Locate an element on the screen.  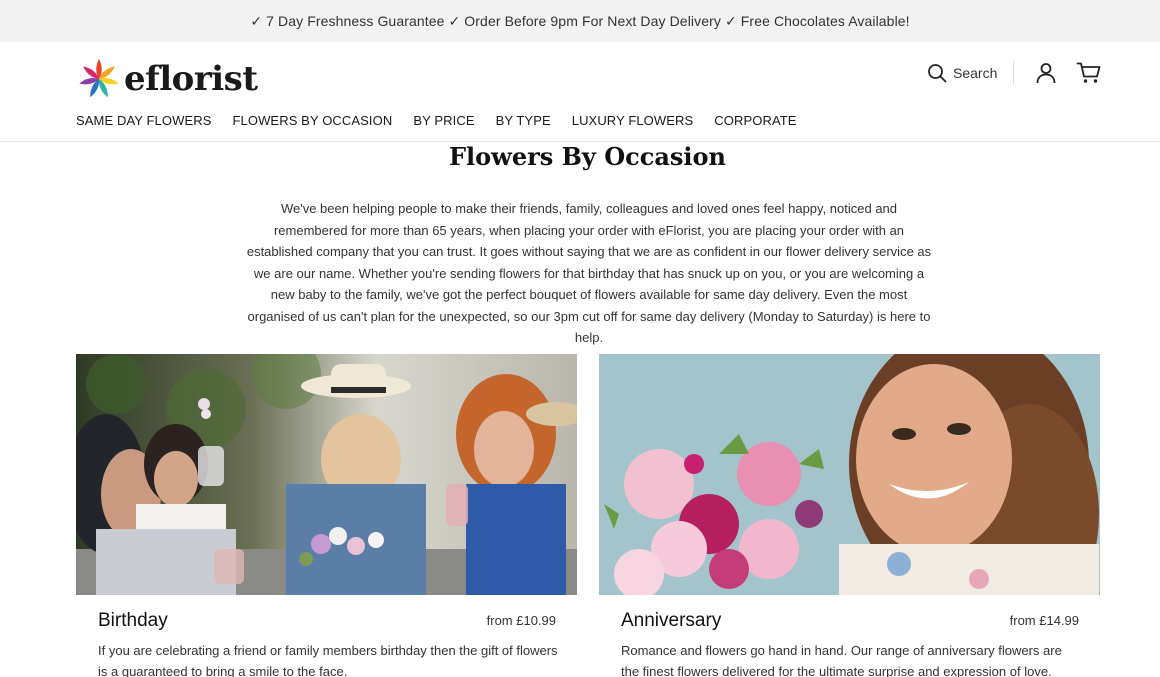
nav-corporate: CORPORATE is located at coordinates (755, 120).